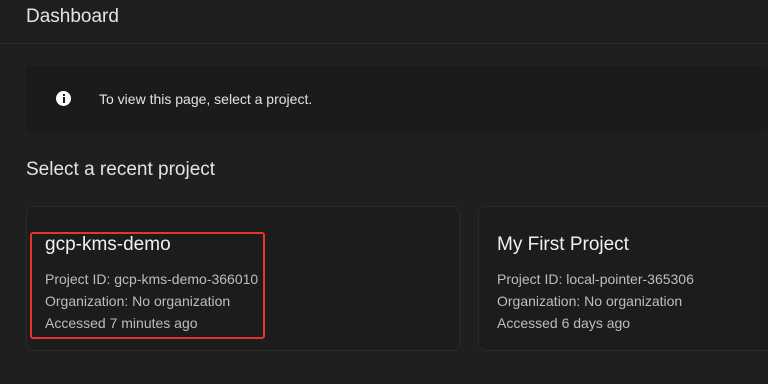  I want to click on project-accessed: Accessed 7 minutes ago, so click(121, 323).